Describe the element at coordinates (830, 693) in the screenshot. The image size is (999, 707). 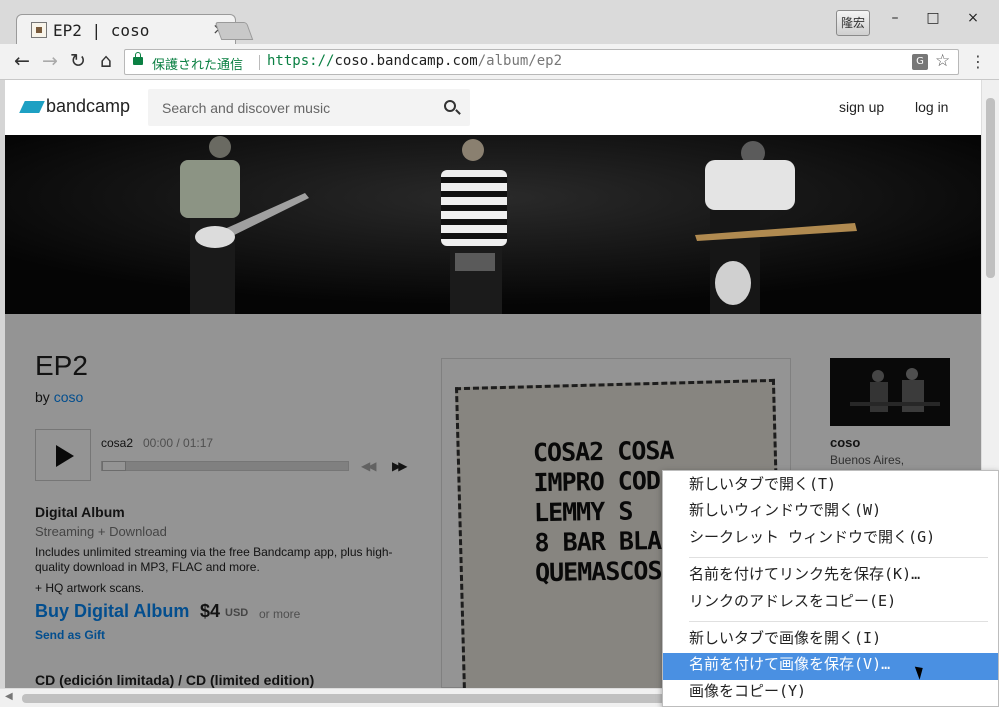
I see `ctx-copy-image: 画像をコピー(Y)` at that location.